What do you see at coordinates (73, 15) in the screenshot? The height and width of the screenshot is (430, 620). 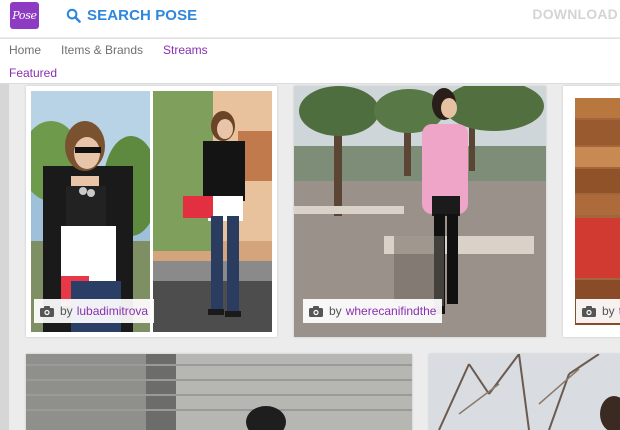 I see `search-icon` at bounding box center [73, 15].